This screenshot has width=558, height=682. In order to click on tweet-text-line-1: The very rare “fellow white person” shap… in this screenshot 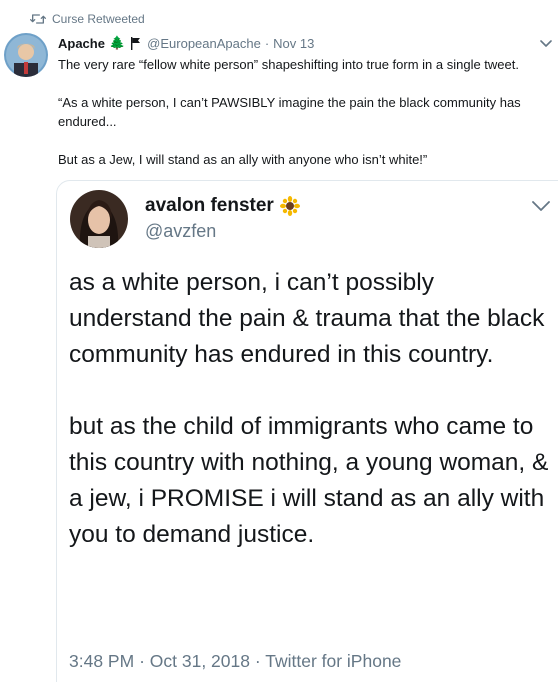, I will do `click(288, 64)`.